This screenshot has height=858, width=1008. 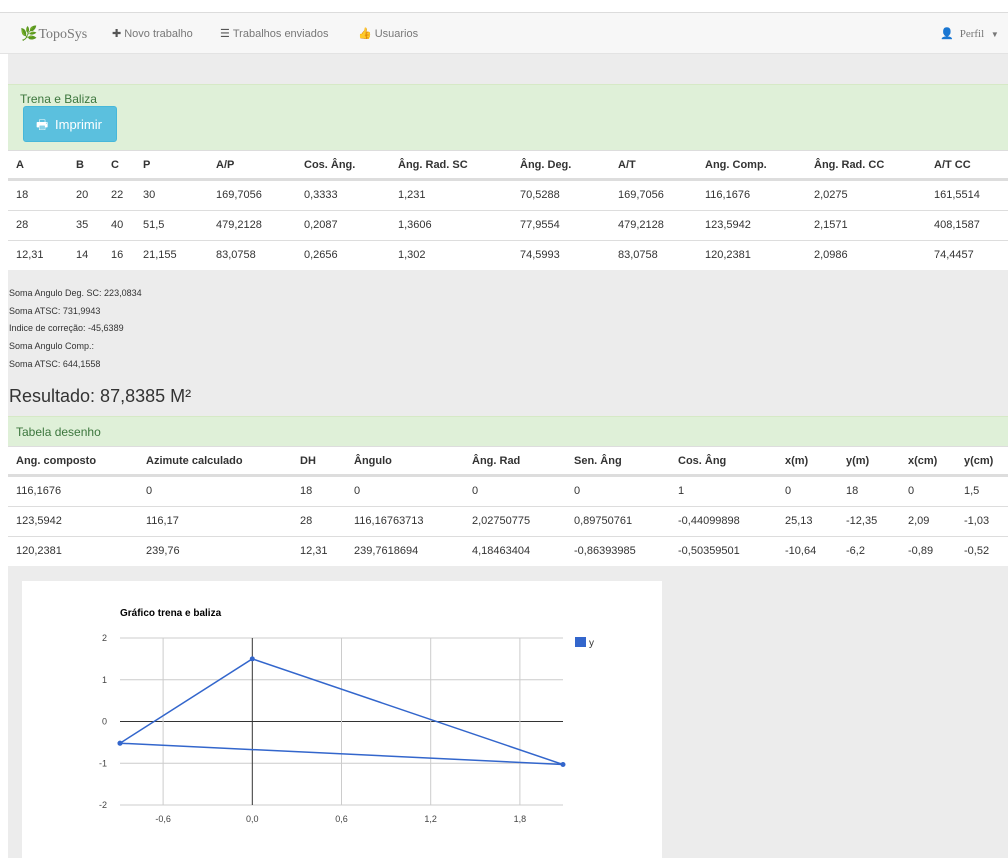 I want to click on nav-trabalhos-enviados: ☰ Trabalhos enviados, so click(x=274, y=33).